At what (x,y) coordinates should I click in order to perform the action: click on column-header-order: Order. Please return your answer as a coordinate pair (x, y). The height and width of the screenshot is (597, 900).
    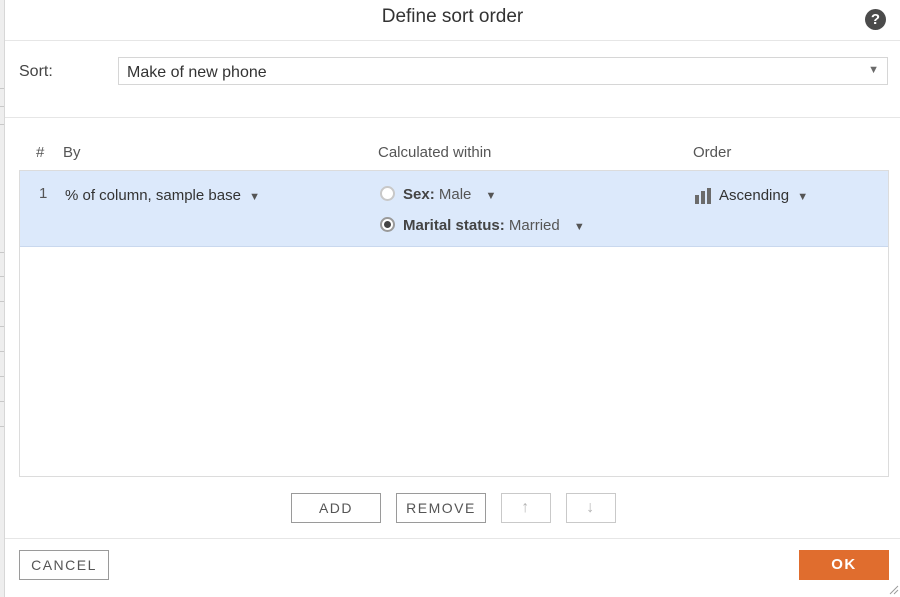
    Looking at the image, I should click on (712, 152).